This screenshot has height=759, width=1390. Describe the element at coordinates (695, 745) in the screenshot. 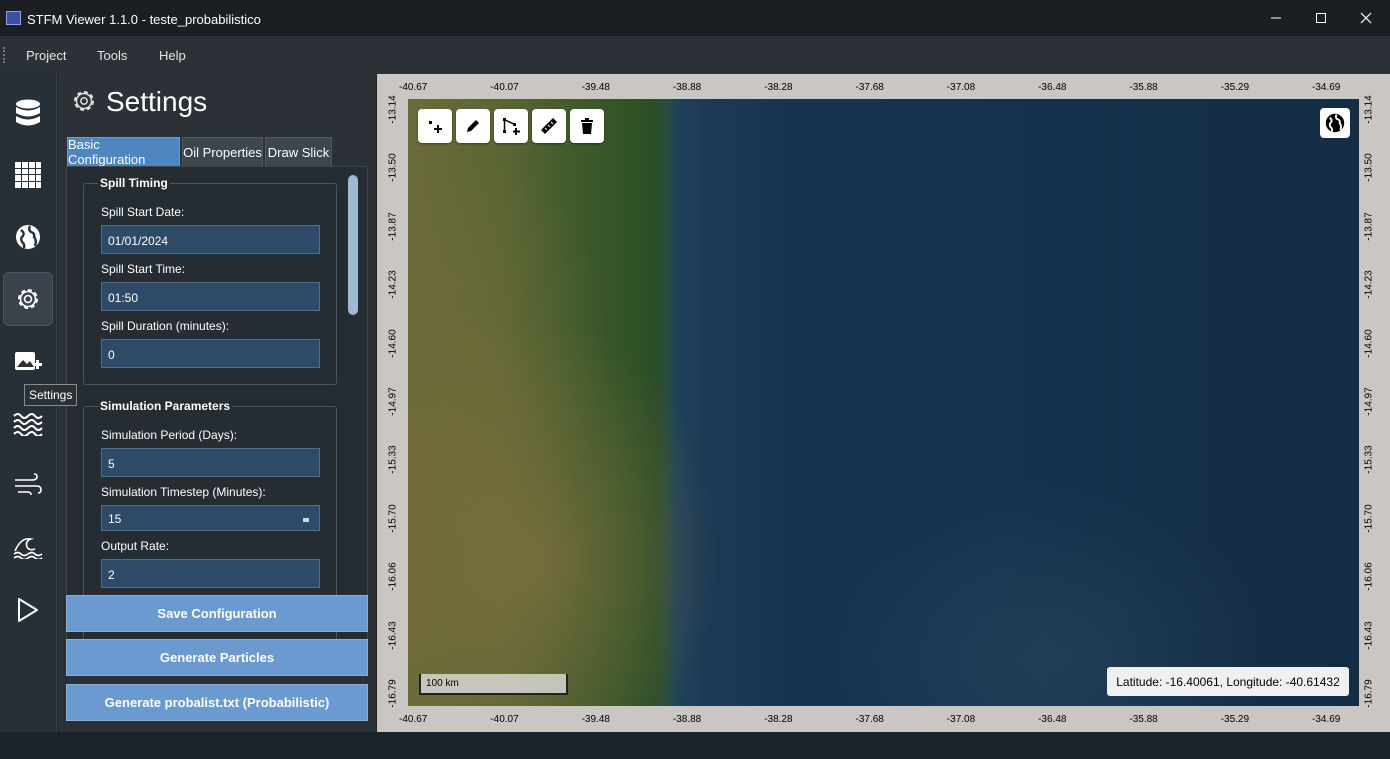

I see `desktop-strip` at that location.